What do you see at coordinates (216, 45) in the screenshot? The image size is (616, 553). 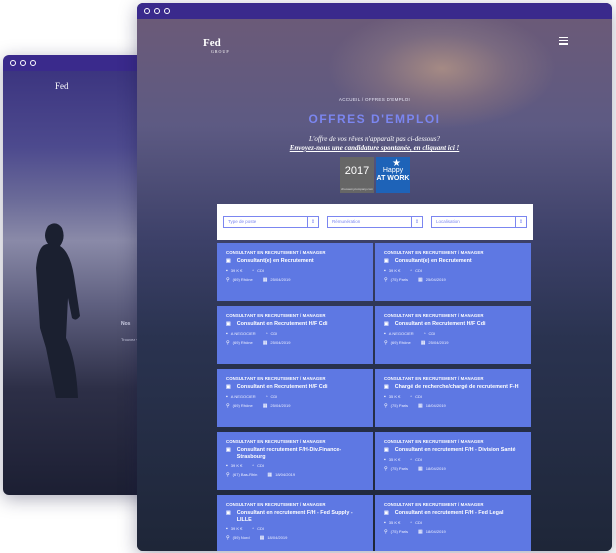 I see `logo: Fed GROUP` at bounding box center [216, 45].